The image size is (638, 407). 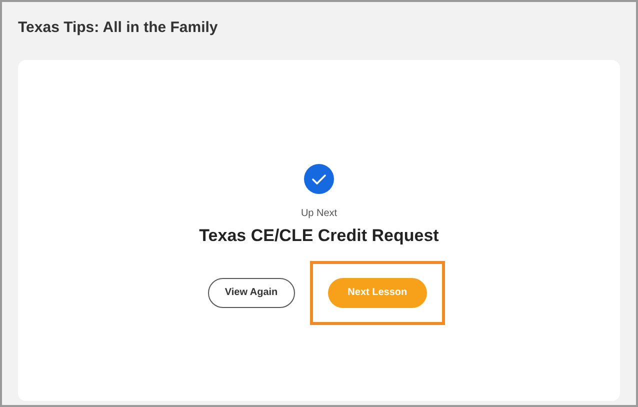 I want to click on lesson-title: Texas CE/CLE Credit Request, so click(x=319, y=236).